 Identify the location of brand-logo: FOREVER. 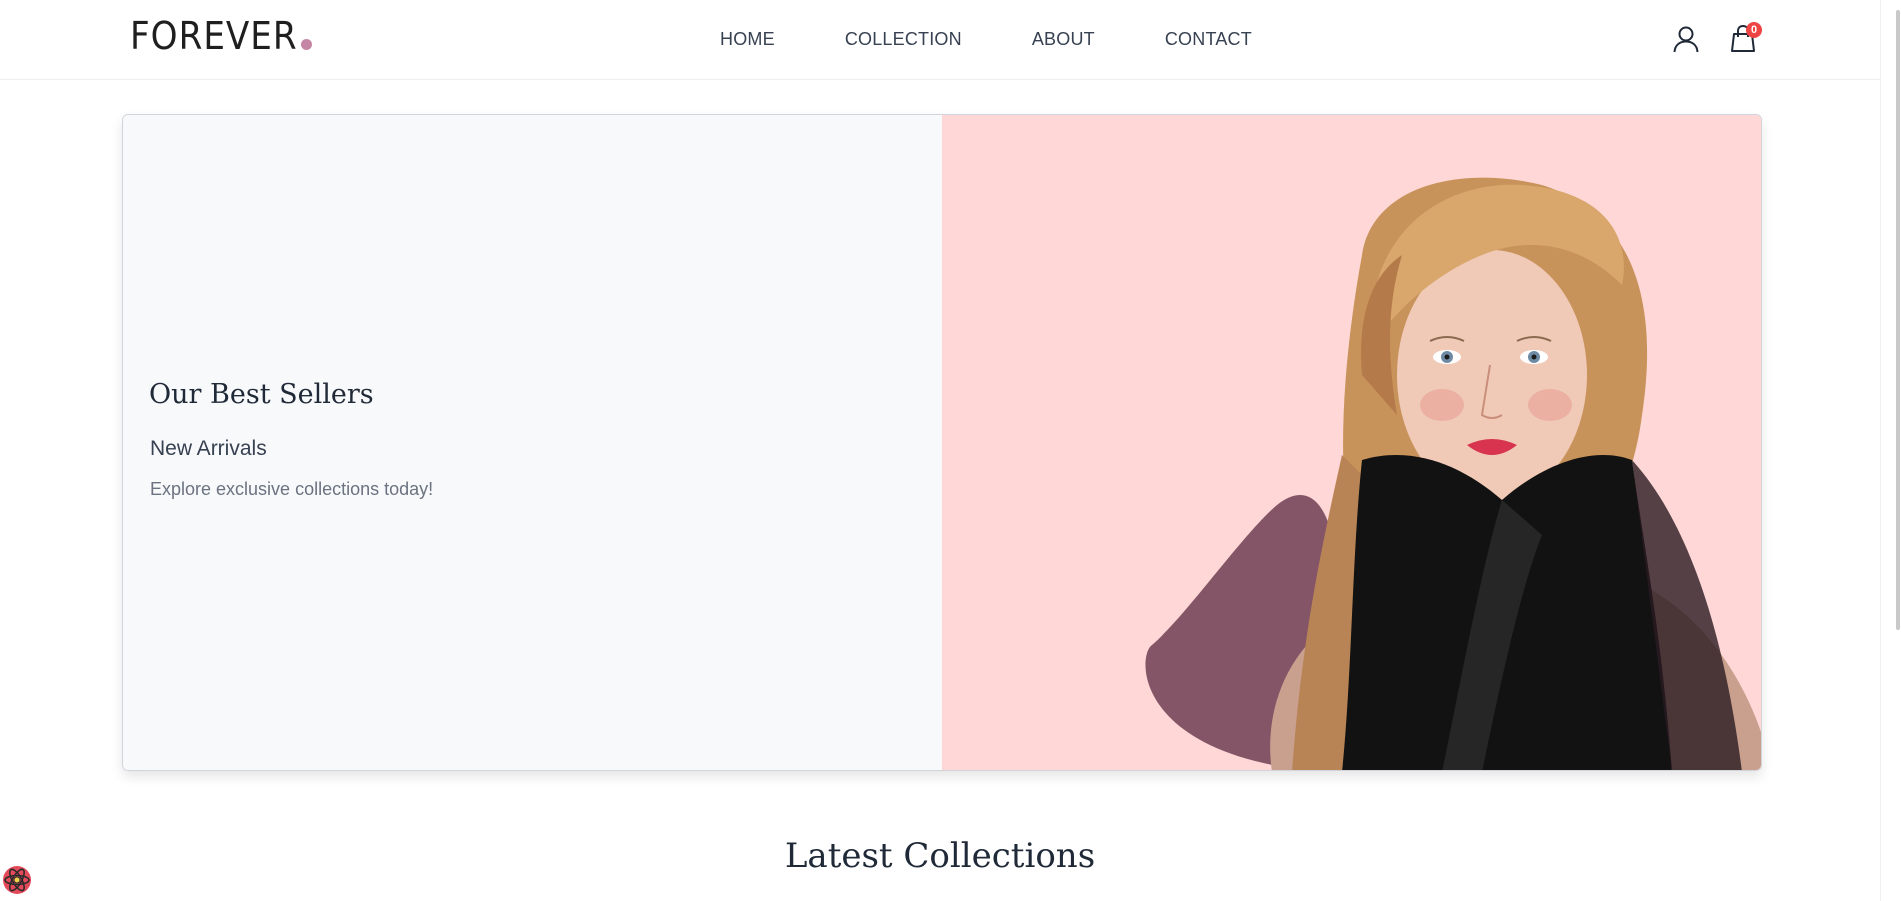
(221, 36).